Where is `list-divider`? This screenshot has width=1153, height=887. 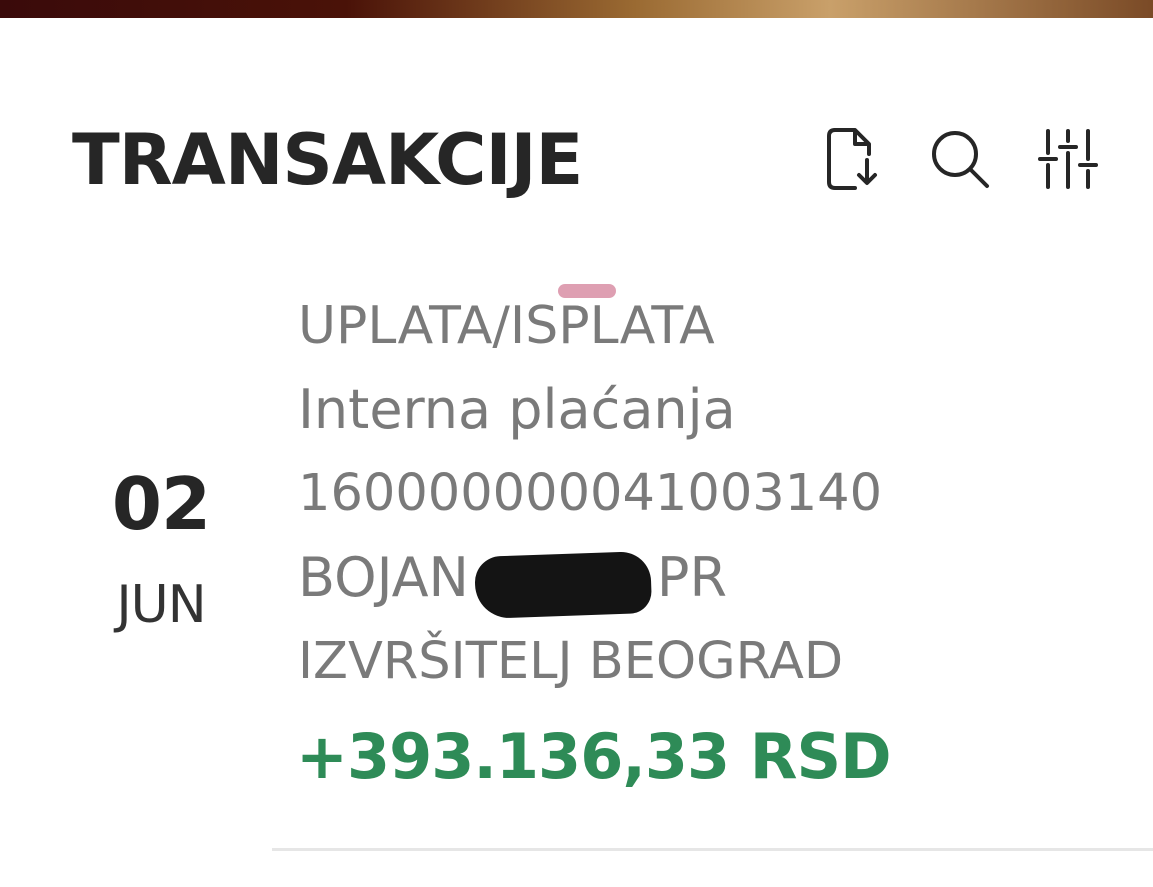
list-divider is located at coordinates (712, 849).